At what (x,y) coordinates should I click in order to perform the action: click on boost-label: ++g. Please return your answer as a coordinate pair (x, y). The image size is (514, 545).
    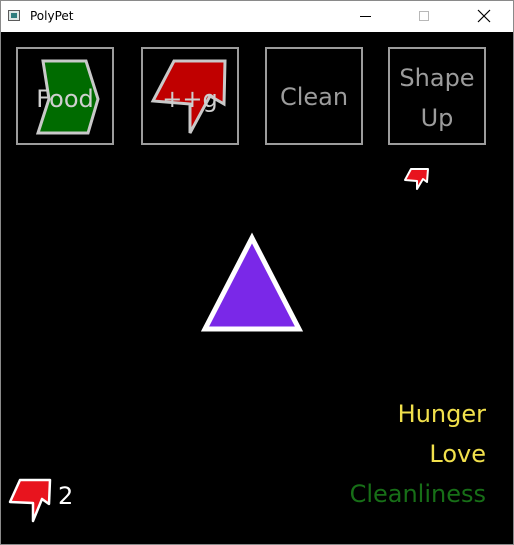
    Looking at the image, I should click on (190, 99).